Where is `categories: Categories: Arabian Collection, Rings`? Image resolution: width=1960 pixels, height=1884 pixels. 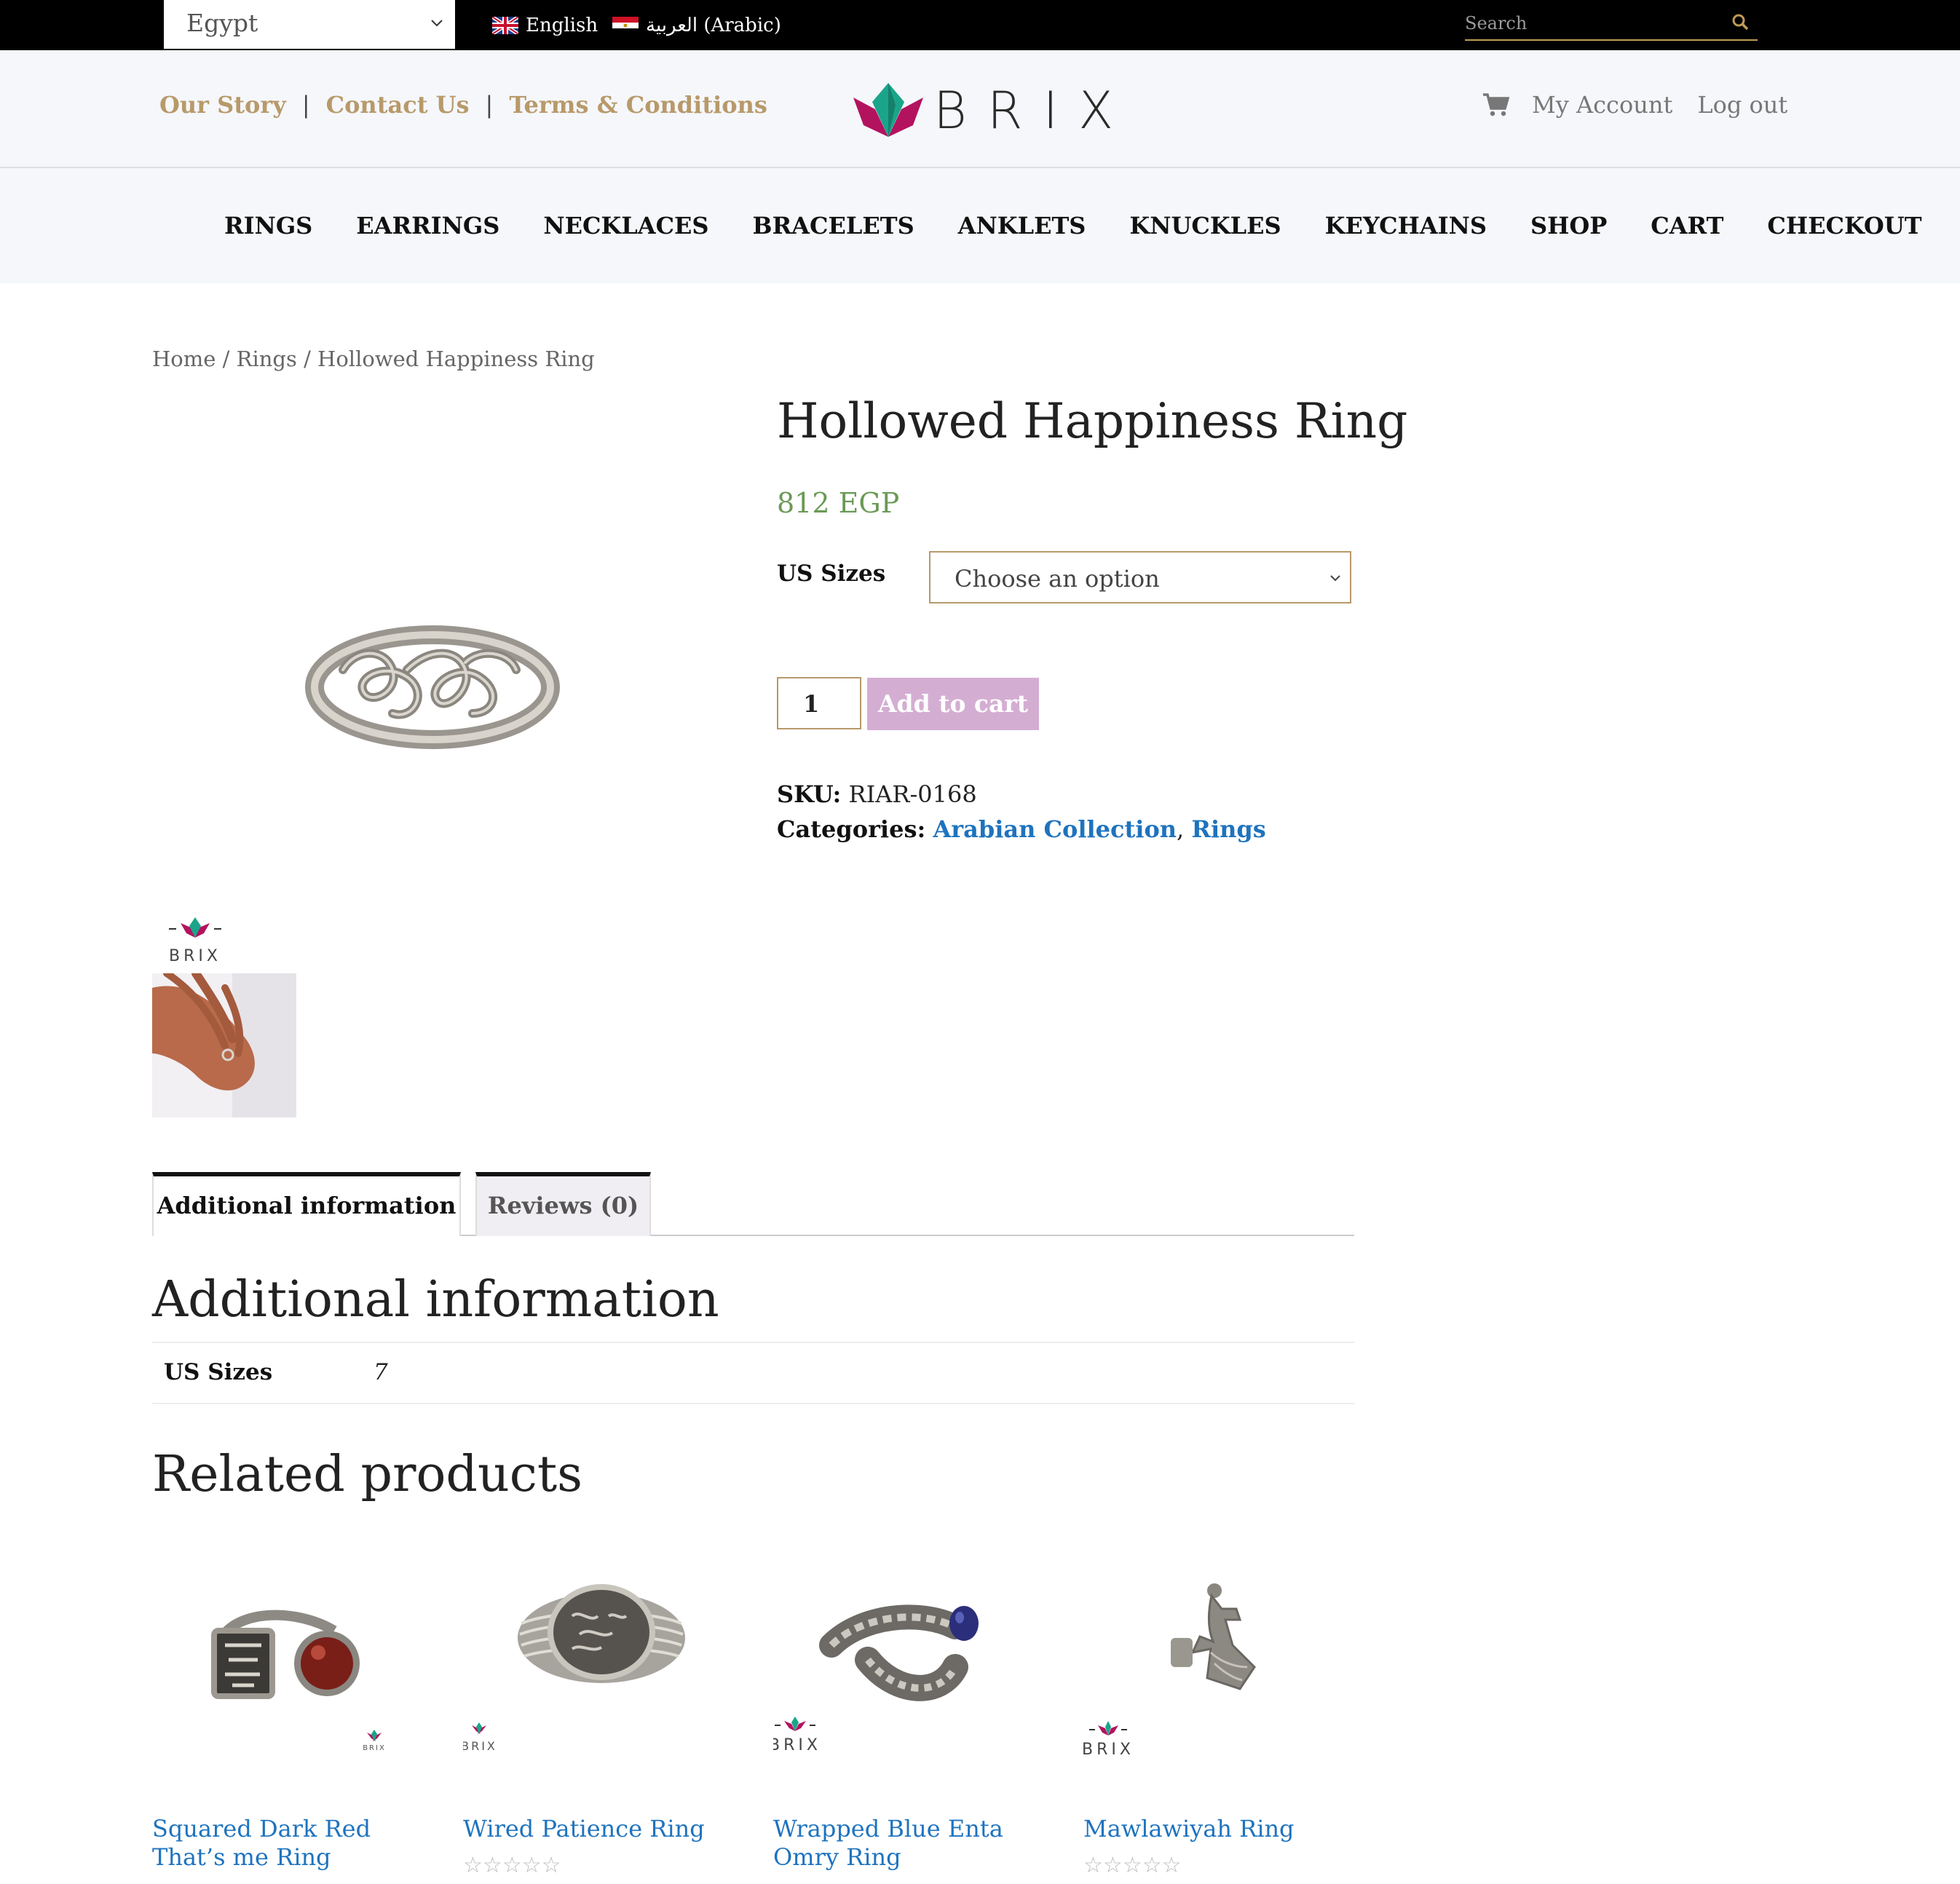 categories: Categories: Arabian Collection, Rings is located at coordinates (1021, 829).